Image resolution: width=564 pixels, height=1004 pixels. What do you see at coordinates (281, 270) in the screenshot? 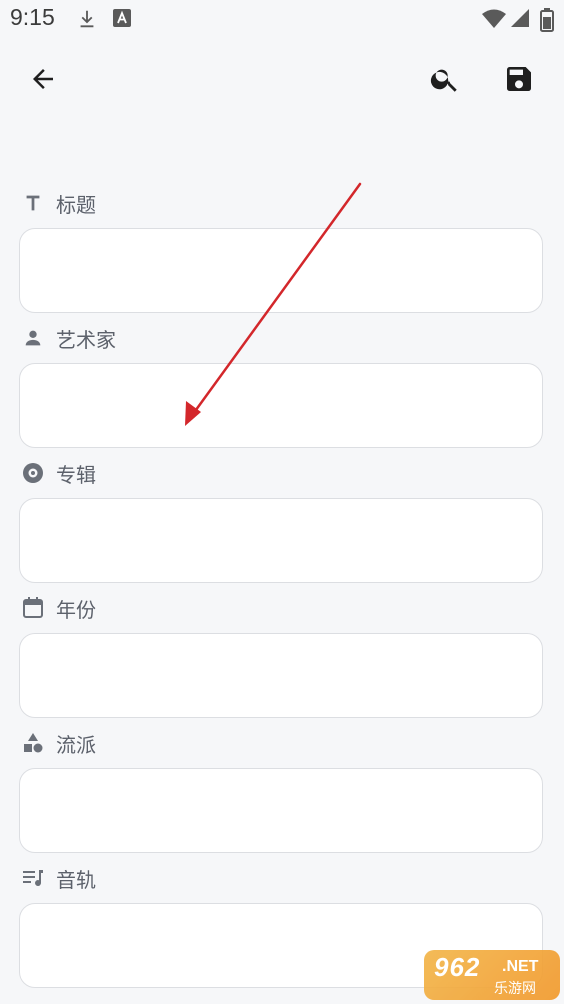
I see `title-input` at bounding box center [281, 270].